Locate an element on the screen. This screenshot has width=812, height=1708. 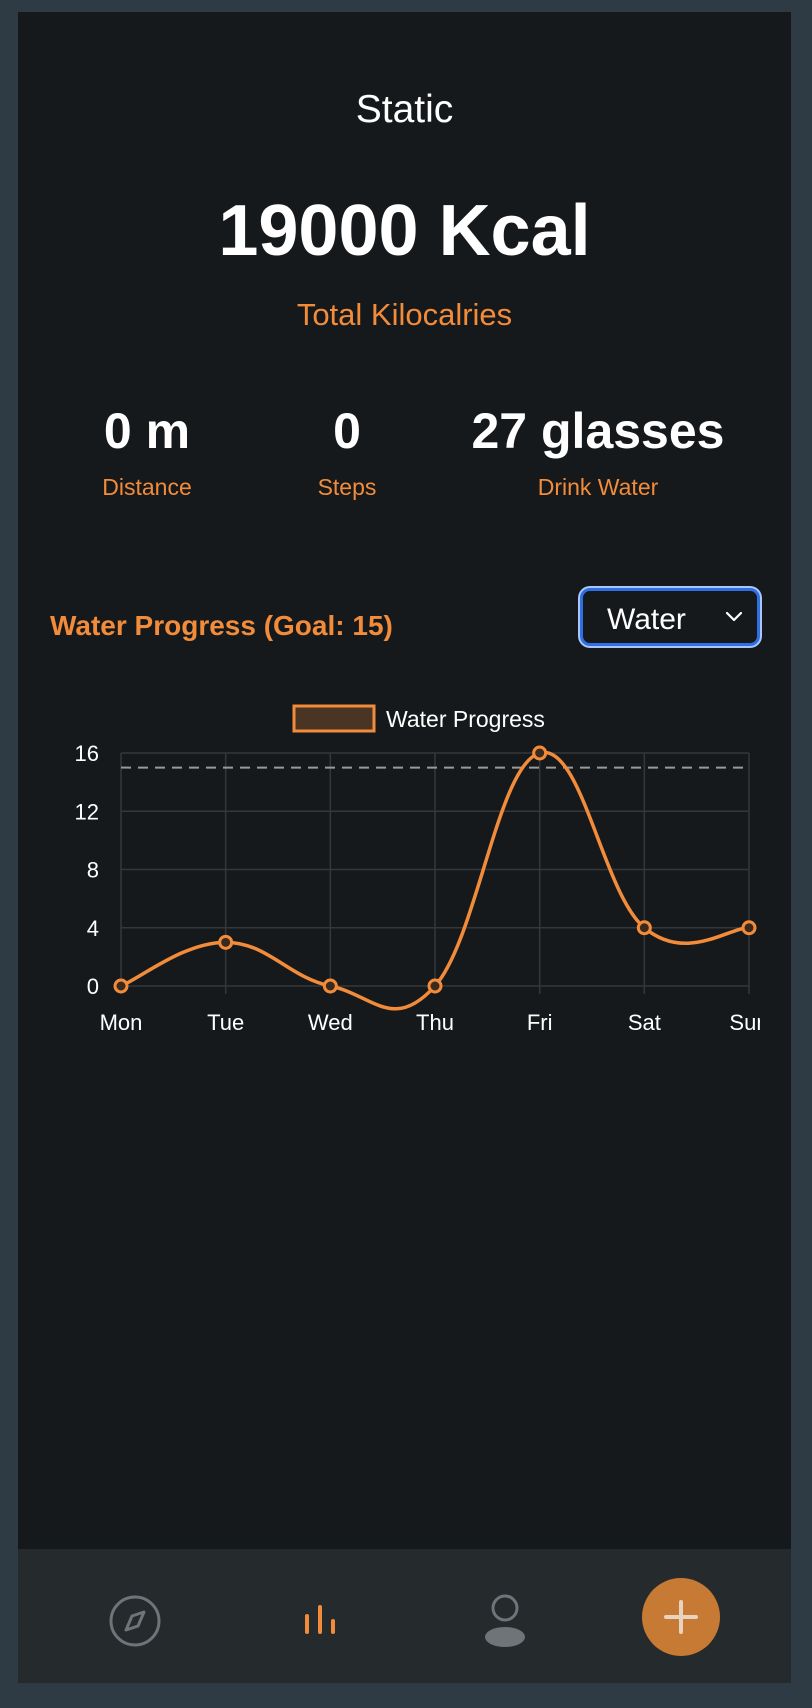
metric-select-value: Water is located at coordinates (646, 619).